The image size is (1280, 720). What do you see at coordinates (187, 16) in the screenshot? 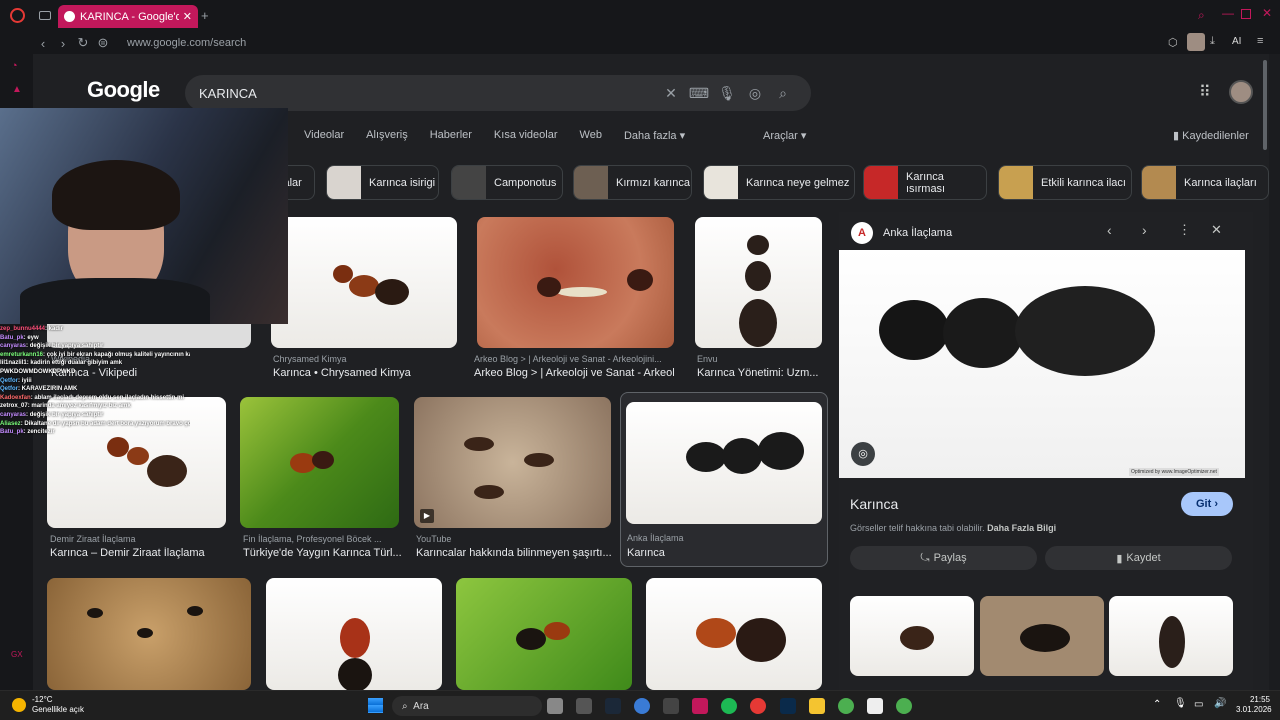
I see `close-tab-icon: ✕` at bounding box center [187, 16].